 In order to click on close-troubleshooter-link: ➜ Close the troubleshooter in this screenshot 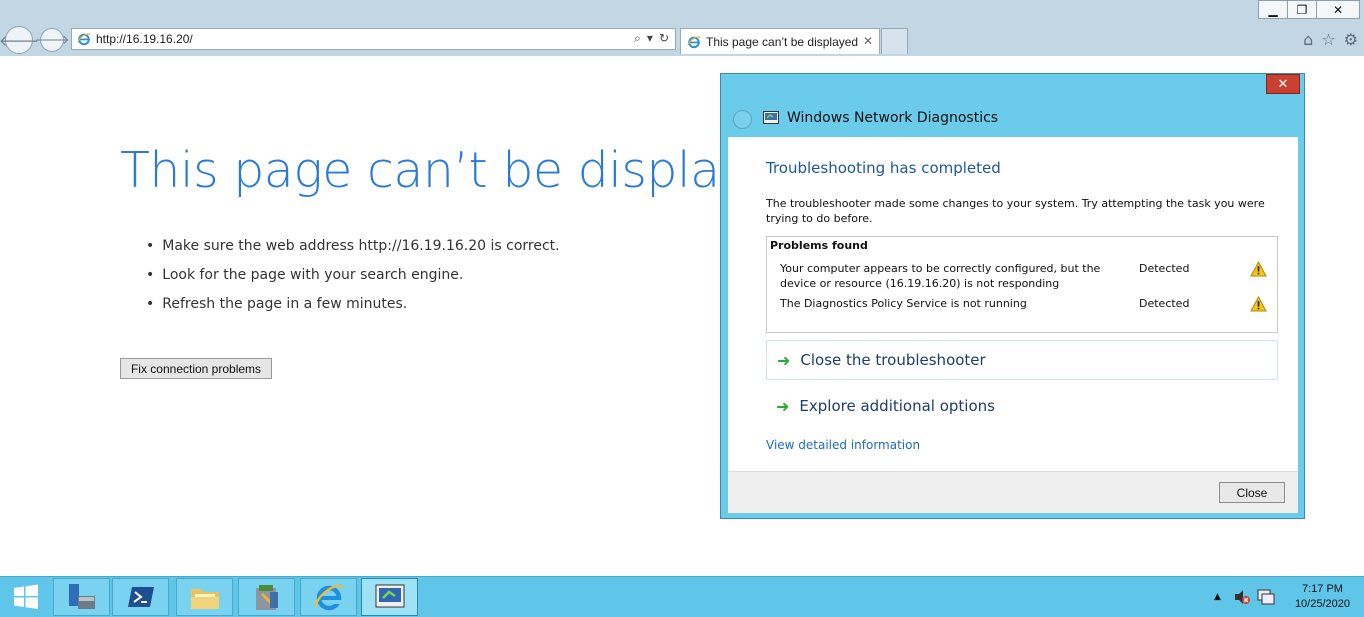, I will do `click(1022, 360)`.